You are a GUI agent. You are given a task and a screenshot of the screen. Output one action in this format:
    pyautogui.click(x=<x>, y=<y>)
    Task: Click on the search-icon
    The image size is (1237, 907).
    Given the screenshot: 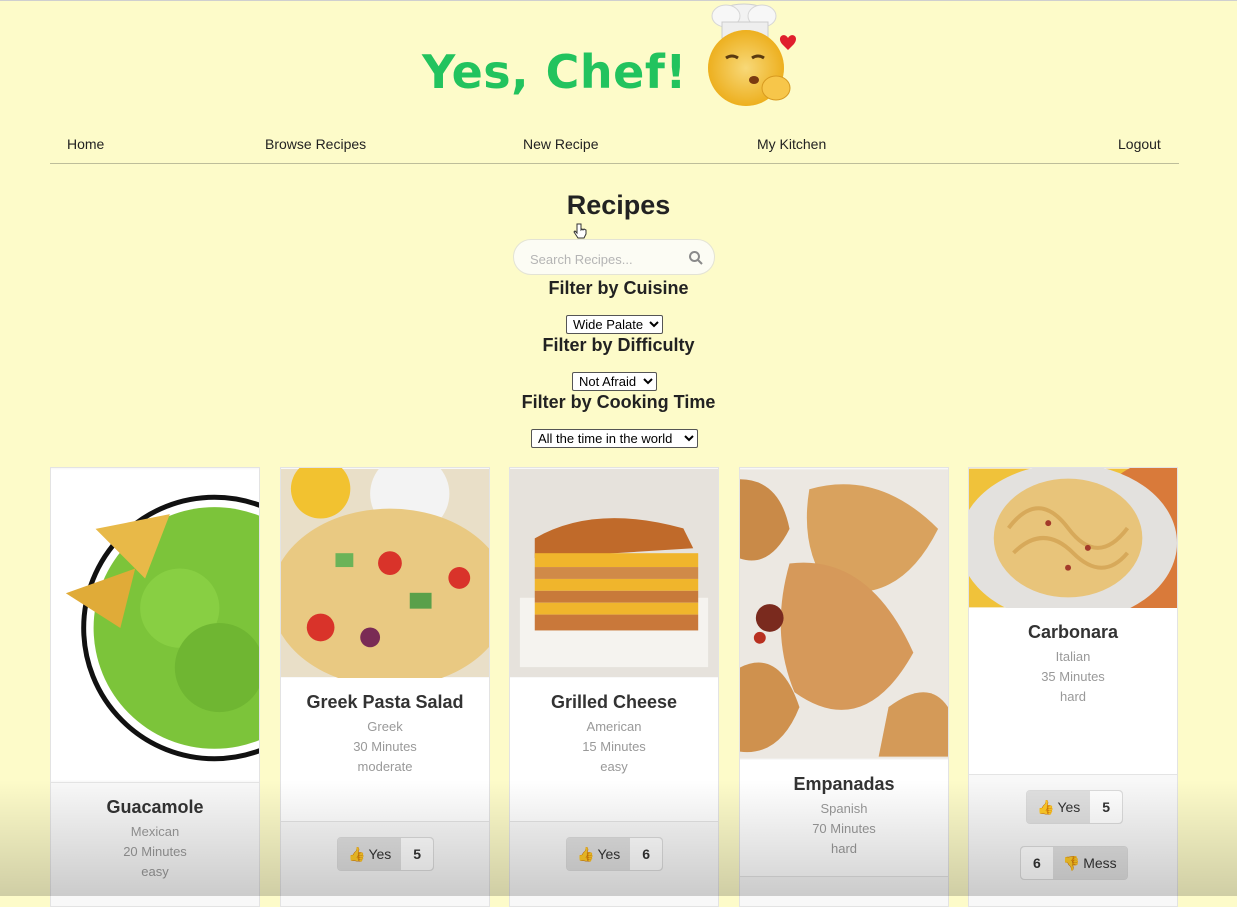 What is the action you would take?
    pyautogui.click(x=696, y=258)
    